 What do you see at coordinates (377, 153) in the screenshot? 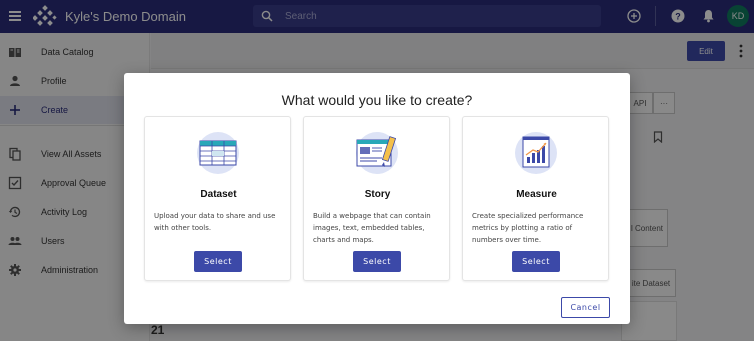
I see `story-illustration-icon` at bounding box center [377, 153].